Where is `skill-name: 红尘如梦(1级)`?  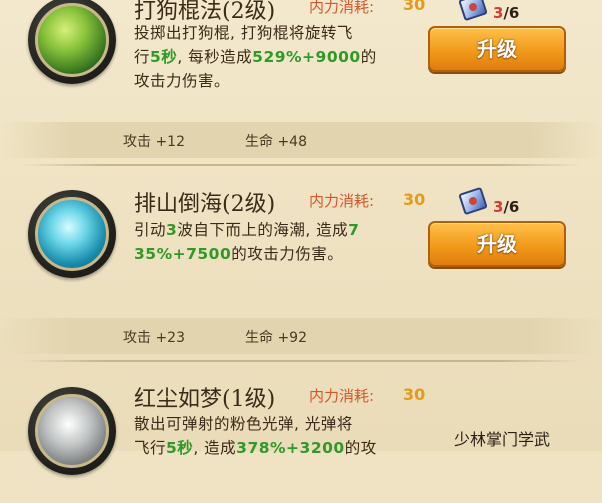 skill-name: 红尘如梦(1级) is located at coordinates (205, 399).